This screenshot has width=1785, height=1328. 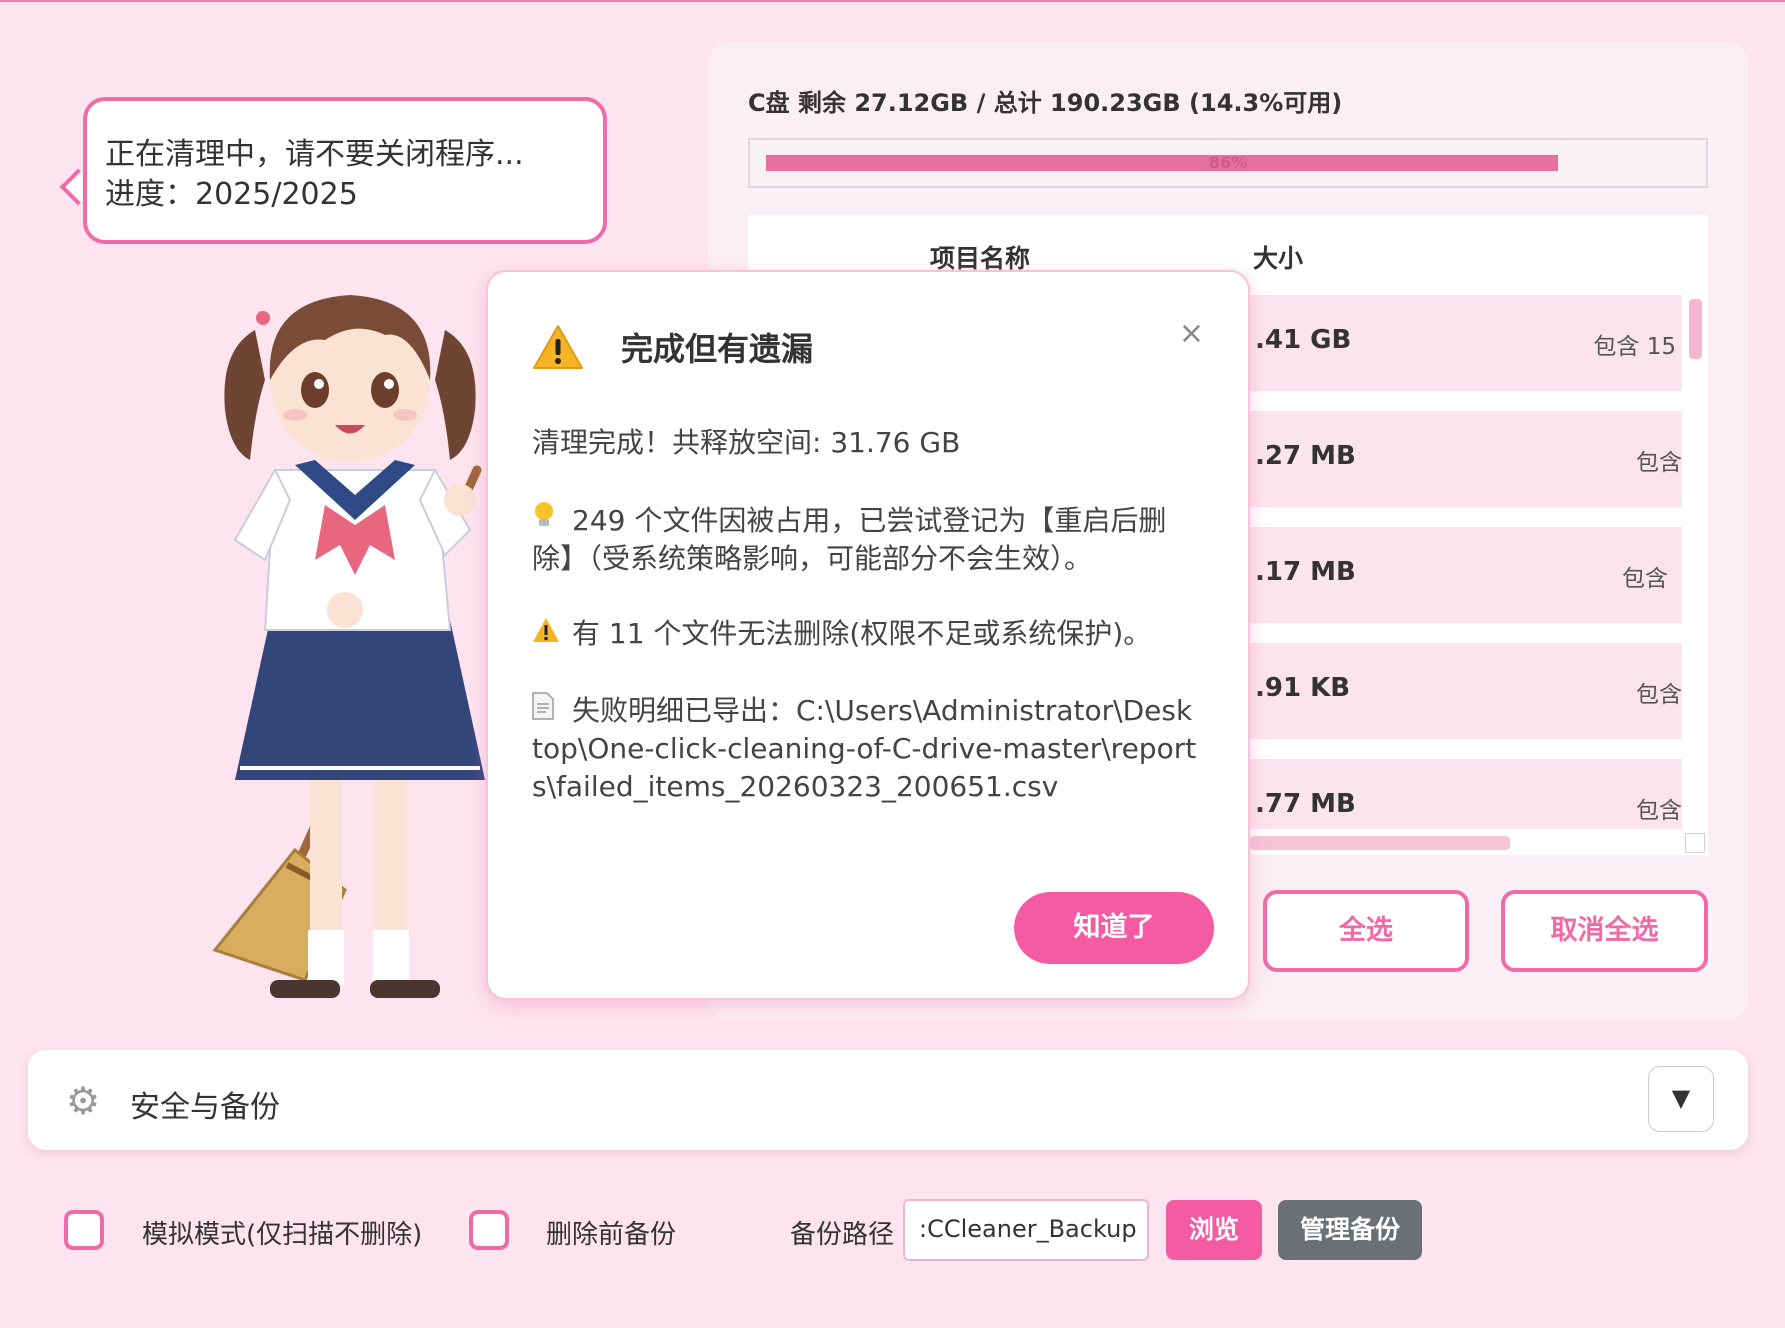 I want to click on progress-text: 进度：2025/2025, so click(x=231, y=194).